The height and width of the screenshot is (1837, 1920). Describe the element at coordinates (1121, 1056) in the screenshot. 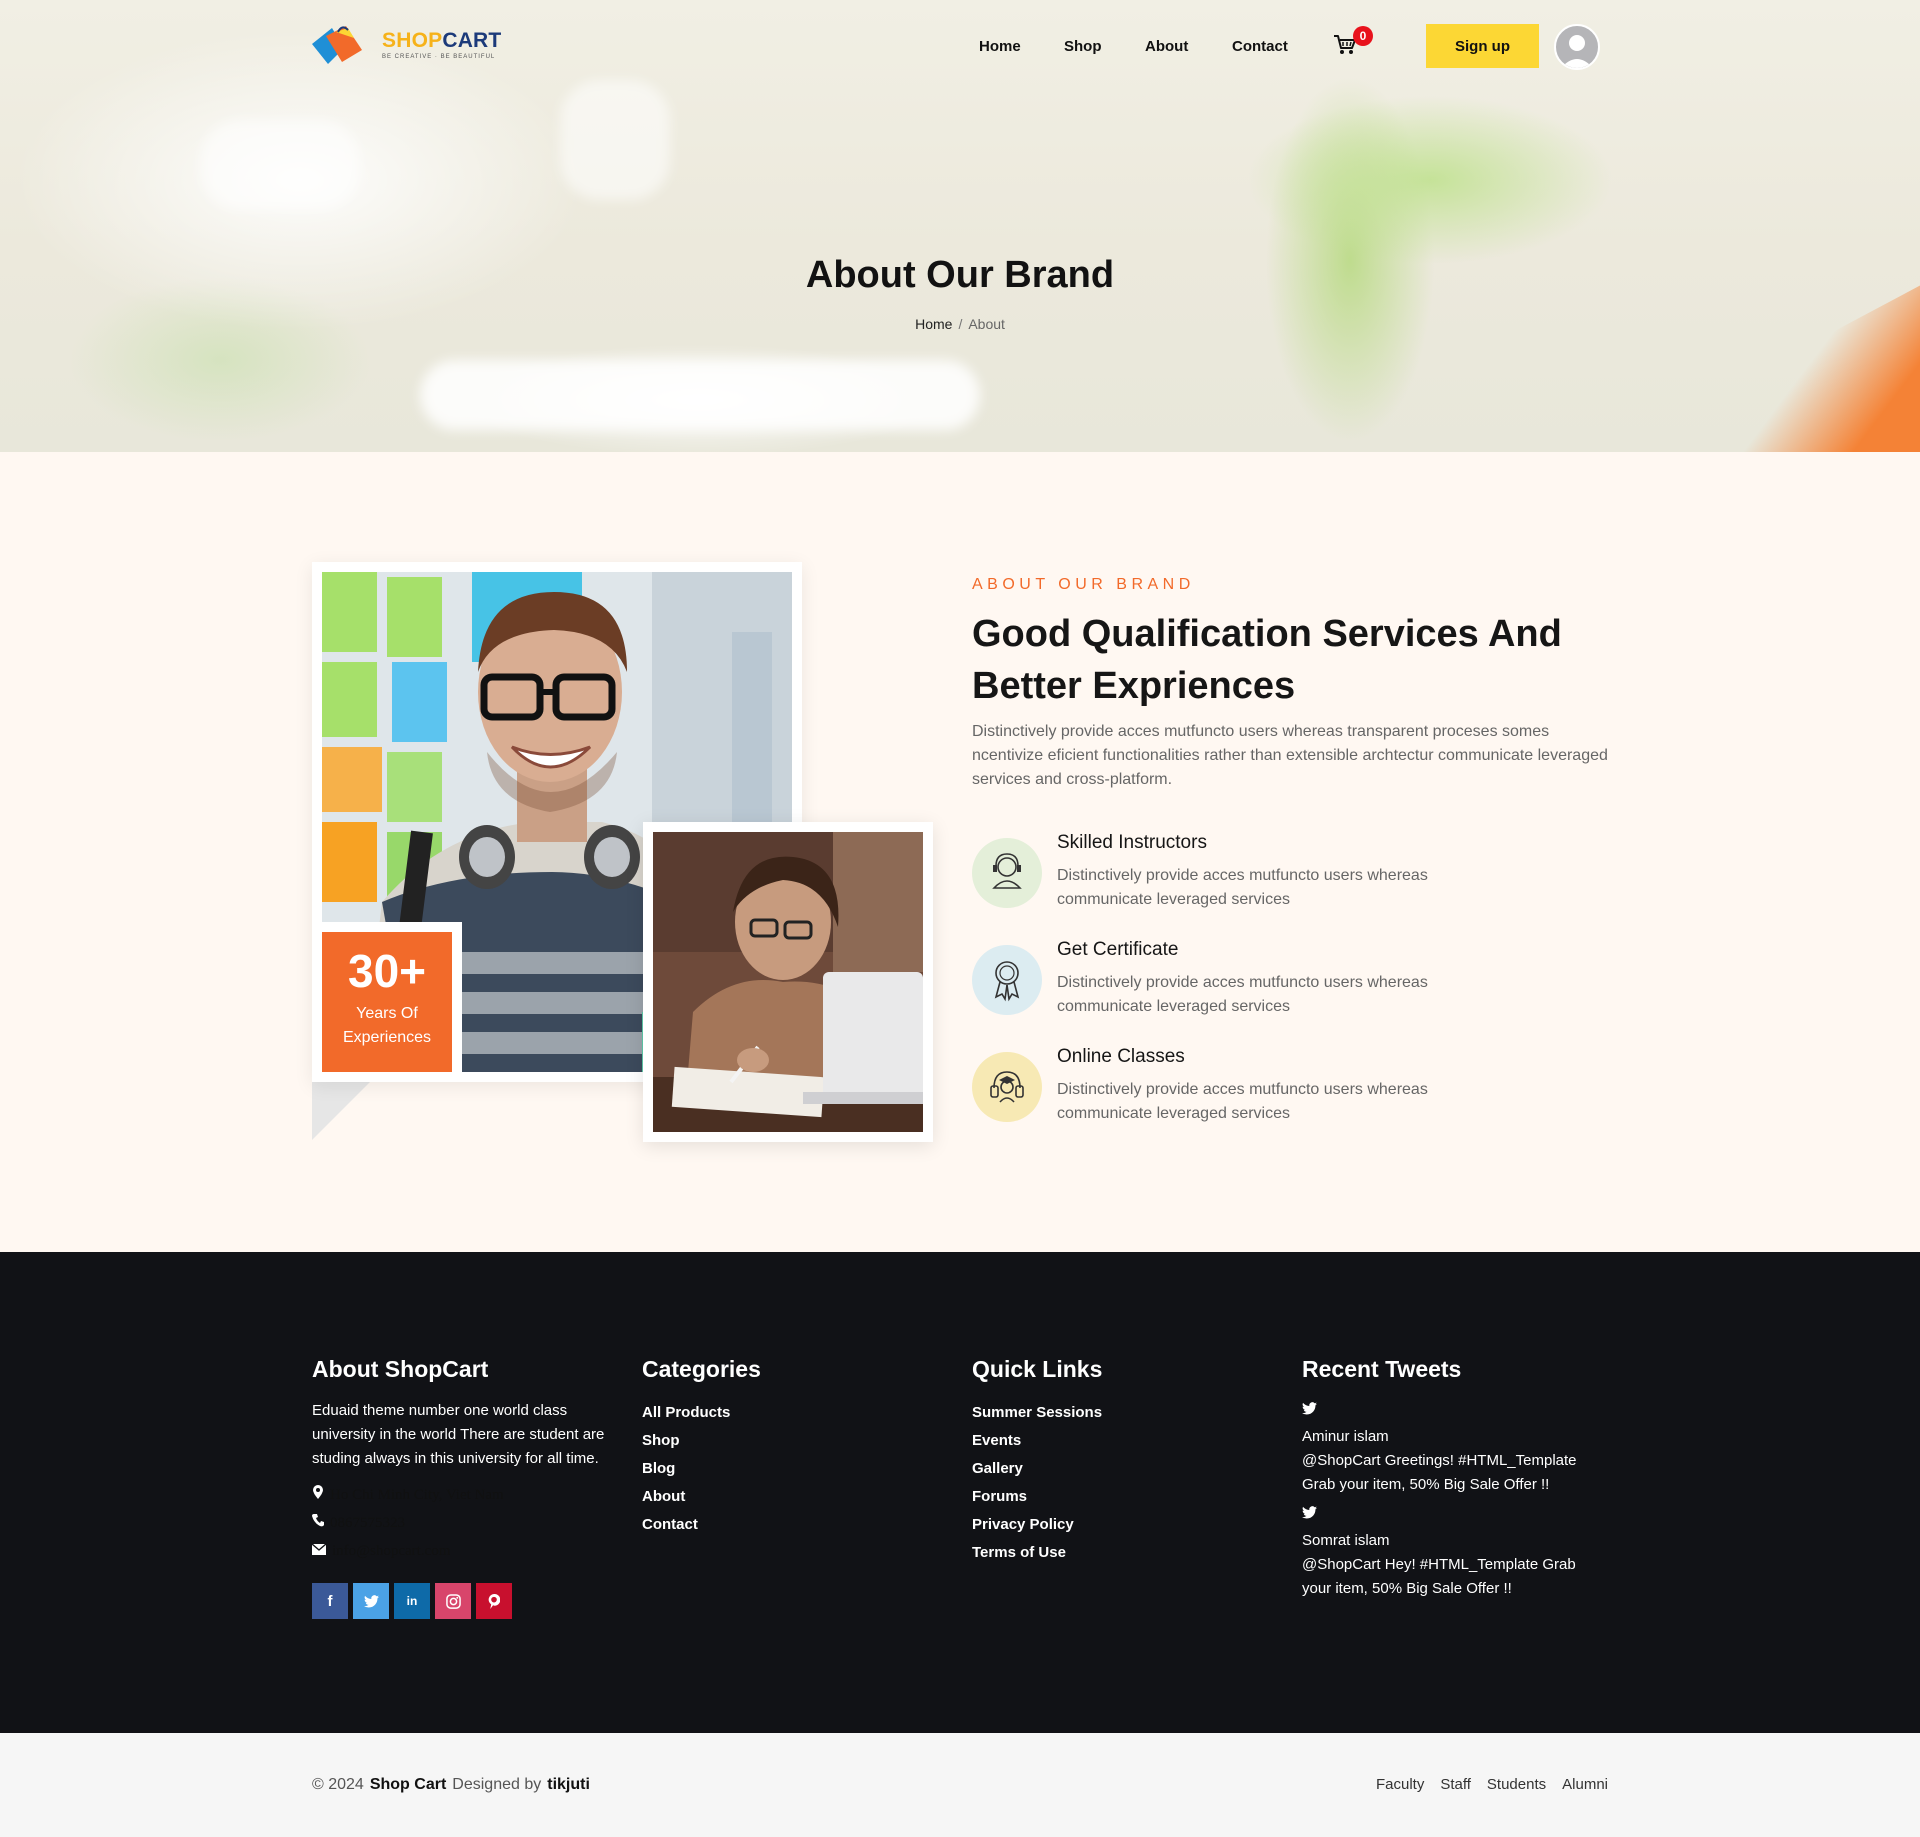

I see `feature-title: Online Classes` at that location.